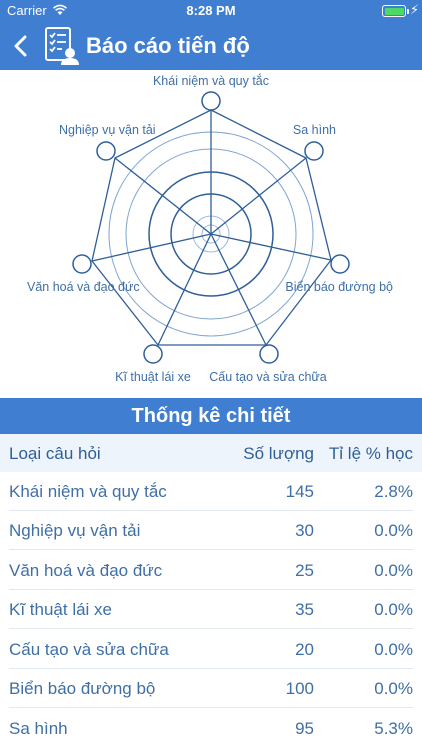  Describe the element at coordinates (211, 453) in the screenshot. I see `table-header: Loại câu hỏi Số lượng Tỉ lệ % học` at that location.